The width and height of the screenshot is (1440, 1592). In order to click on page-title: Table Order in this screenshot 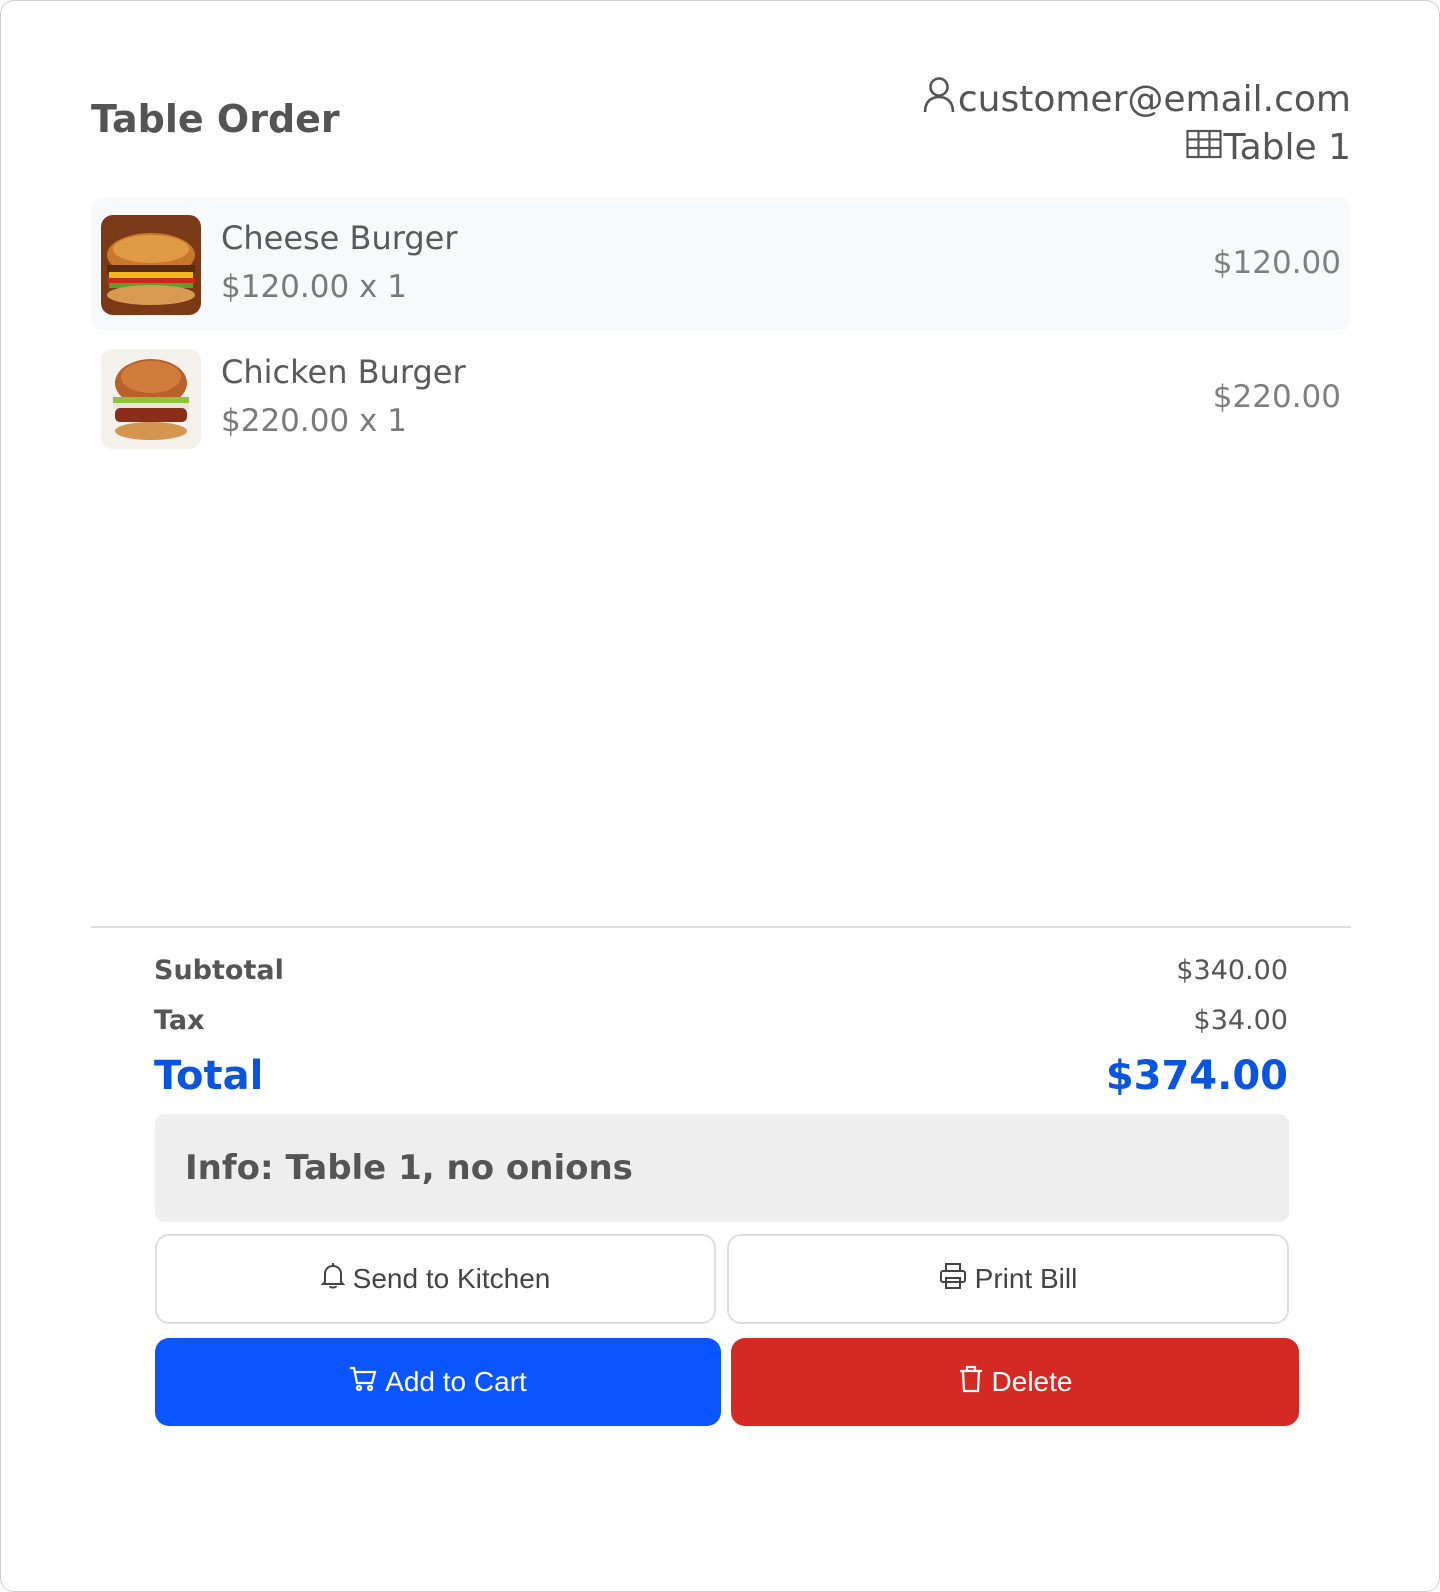, I will do `click(215, 119)`.